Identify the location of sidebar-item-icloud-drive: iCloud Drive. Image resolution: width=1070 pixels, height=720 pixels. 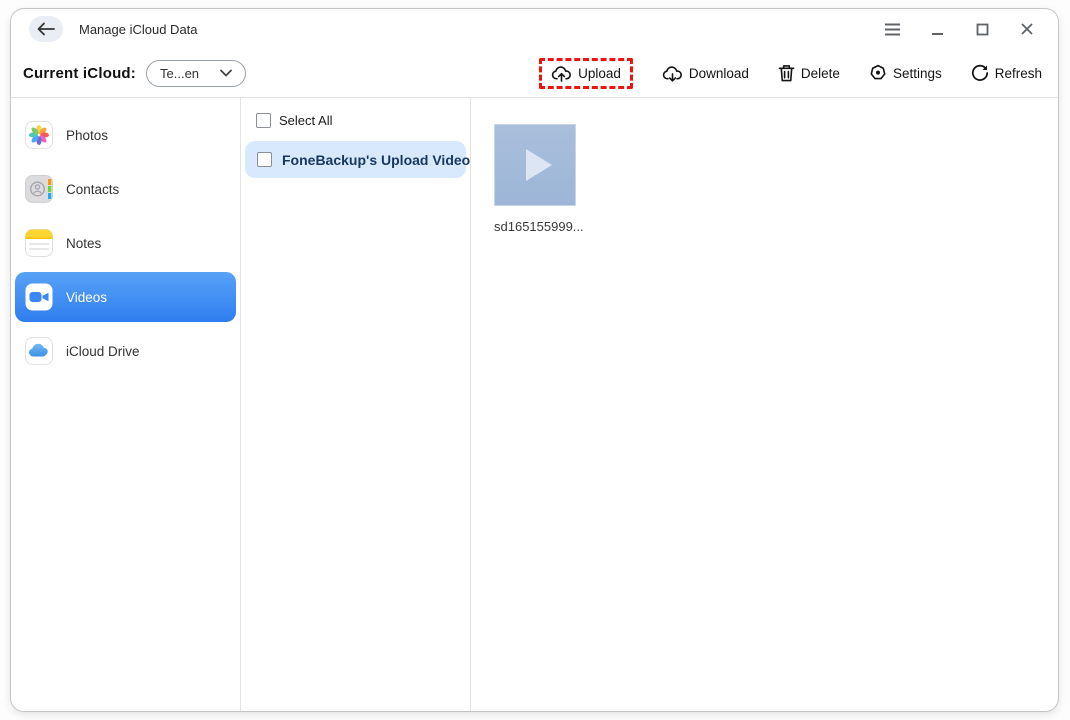
(125, 351).